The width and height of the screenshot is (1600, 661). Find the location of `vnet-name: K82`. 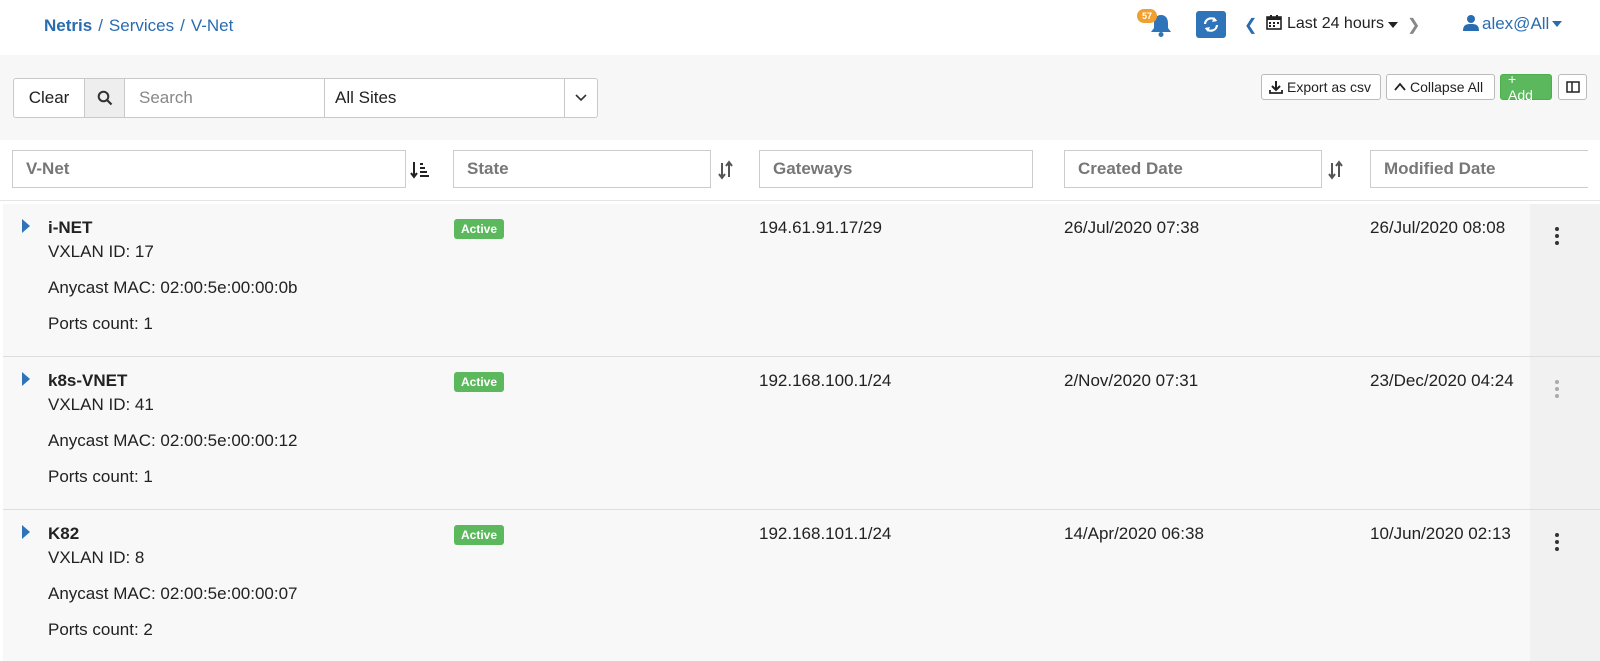

vnet-name: K82 is located at coordinates (63, 534).